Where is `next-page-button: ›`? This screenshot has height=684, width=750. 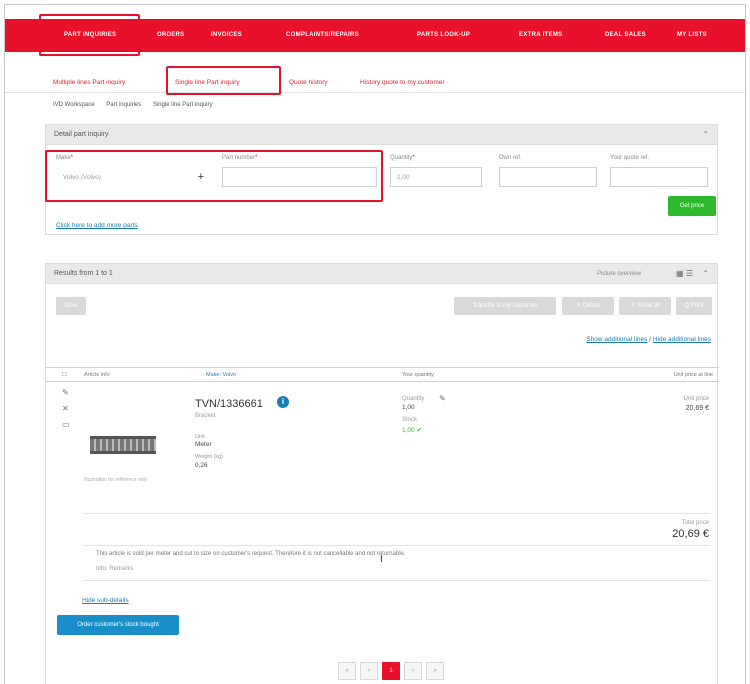 next-page-button: › is located at coordinates (413, 671).